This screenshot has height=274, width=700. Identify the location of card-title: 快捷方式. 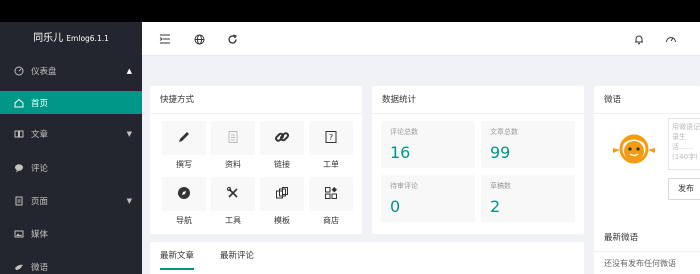
(256, 100).